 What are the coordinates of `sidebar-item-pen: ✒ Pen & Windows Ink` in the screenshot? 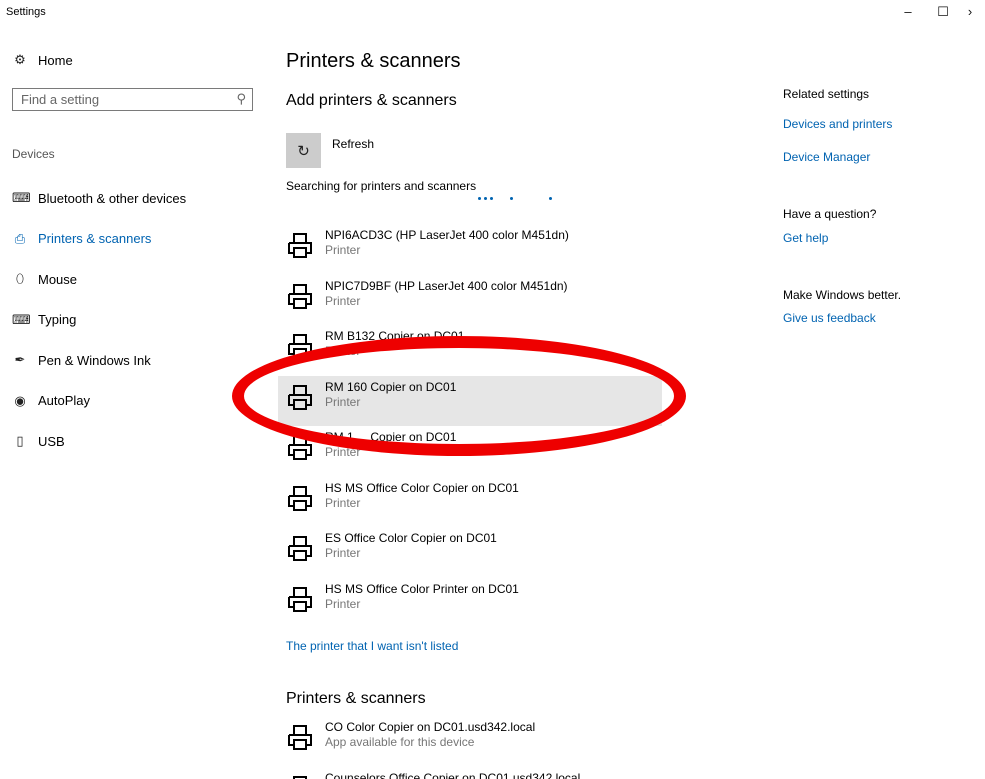 It's located at (132, 360).